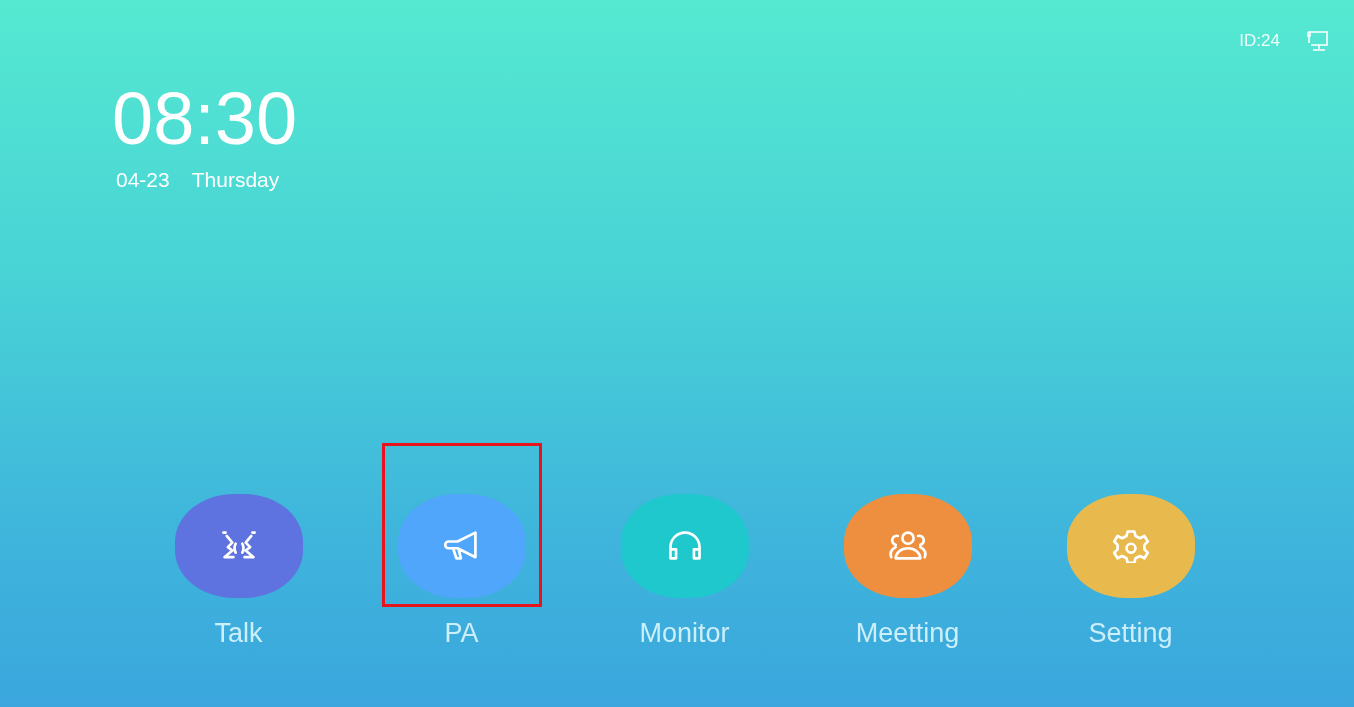 The width and height of the screenshot is (1354, 707). Describe the element at coordinates (205, 118) in the screenshot. I see `clock-time: 08:30` at that location.